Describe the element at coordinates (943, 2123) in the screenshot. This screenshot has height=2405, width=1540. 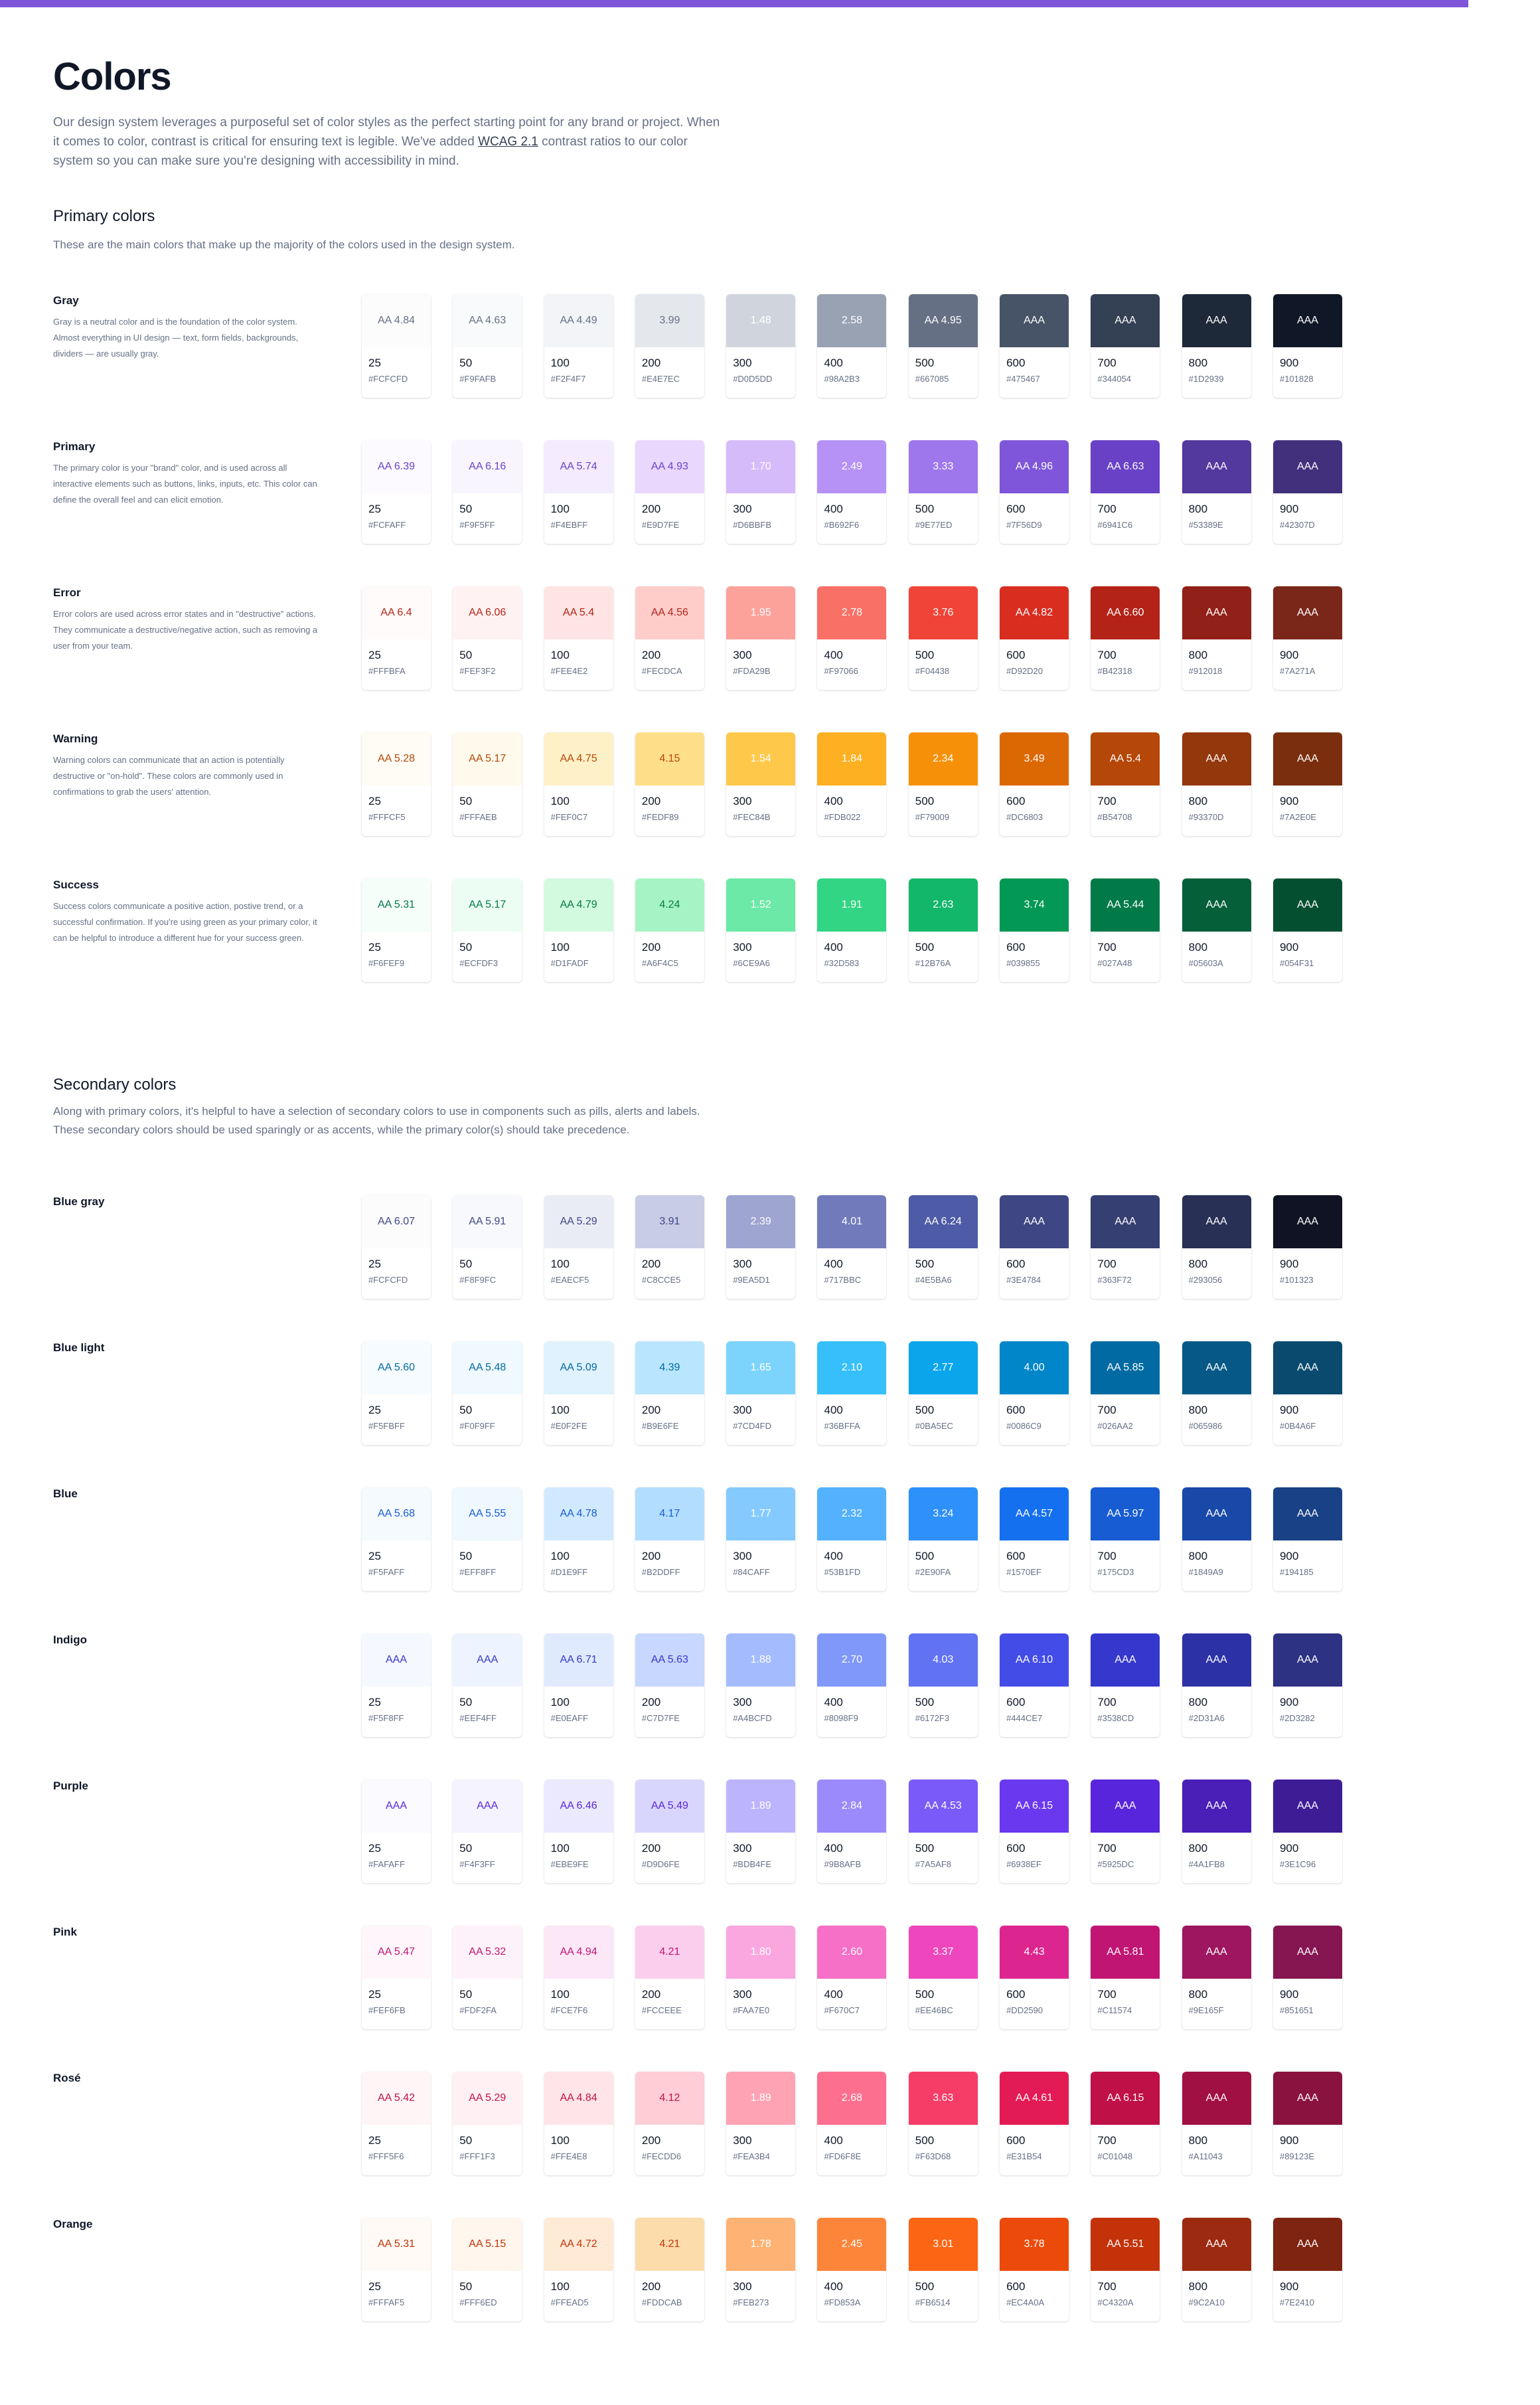
I see `swatch-rose-500: 3.63 500 #F63D68` at that location.